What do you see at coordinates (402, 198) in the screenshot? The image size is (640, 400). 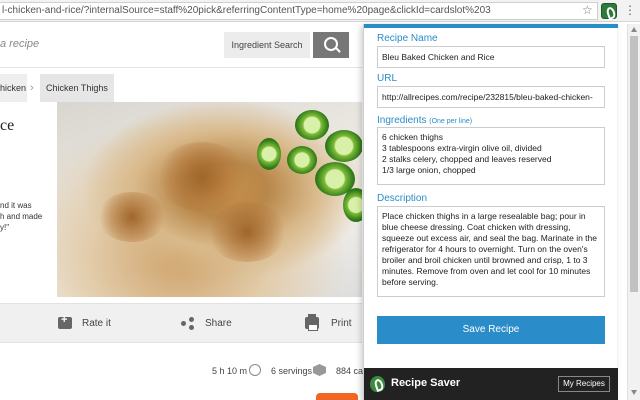 I see `description-label: Description` at bounding box center [402, 198].